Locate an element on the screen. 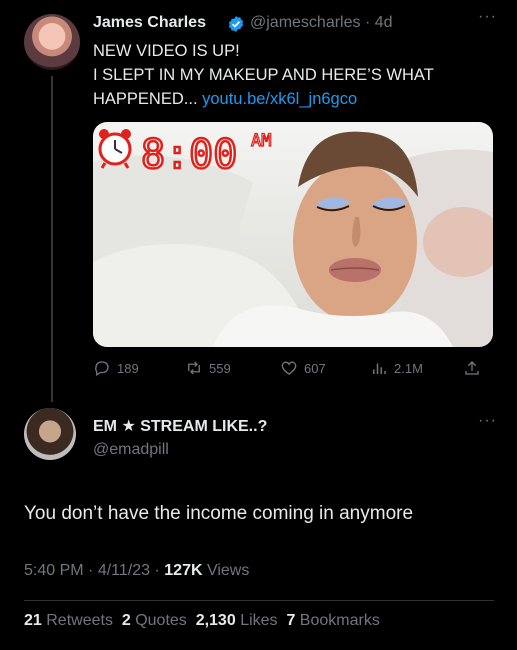 The height and width of the screenshot is (650, 517). views-count: 2.1M is located at coordinates (408, 368).